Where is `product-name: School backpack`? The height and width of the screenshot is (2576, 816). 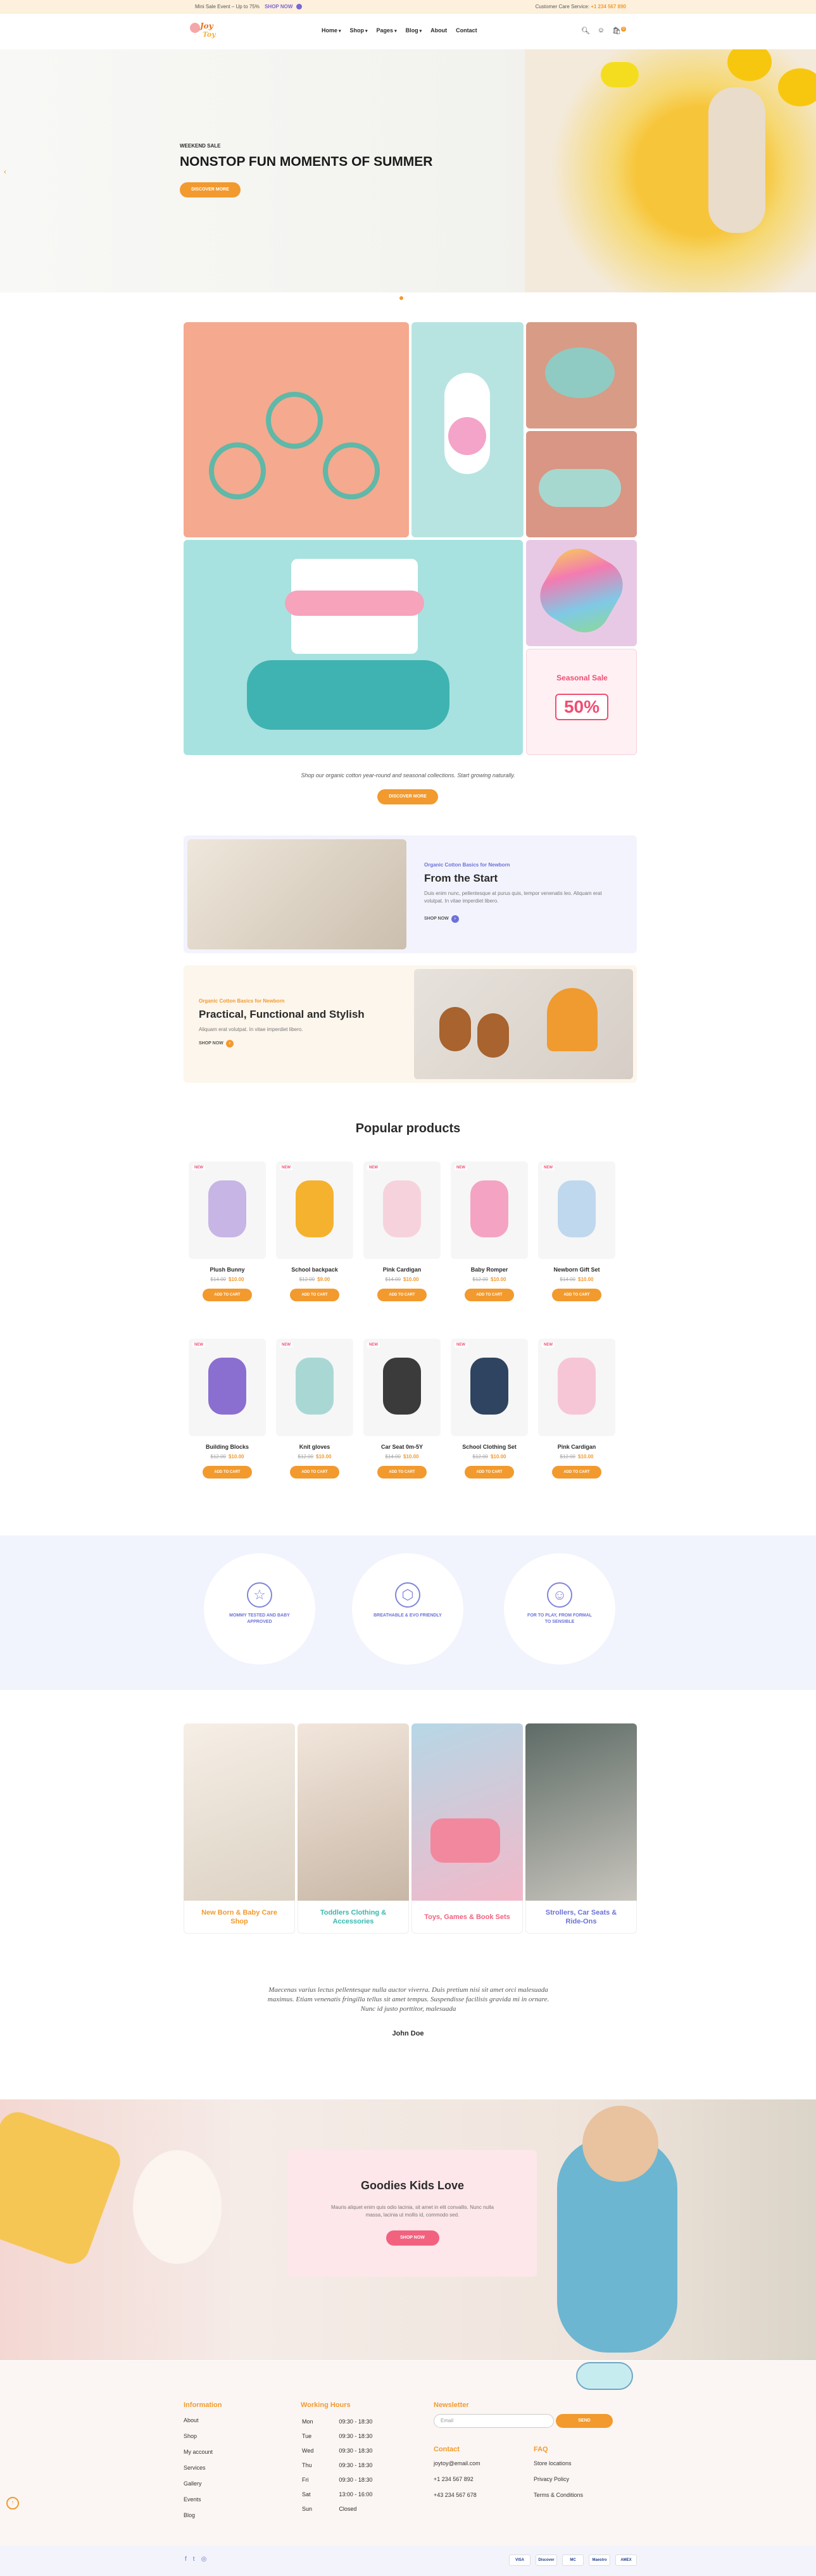
product-name: School backpack is located at coordinates (314, 1269).